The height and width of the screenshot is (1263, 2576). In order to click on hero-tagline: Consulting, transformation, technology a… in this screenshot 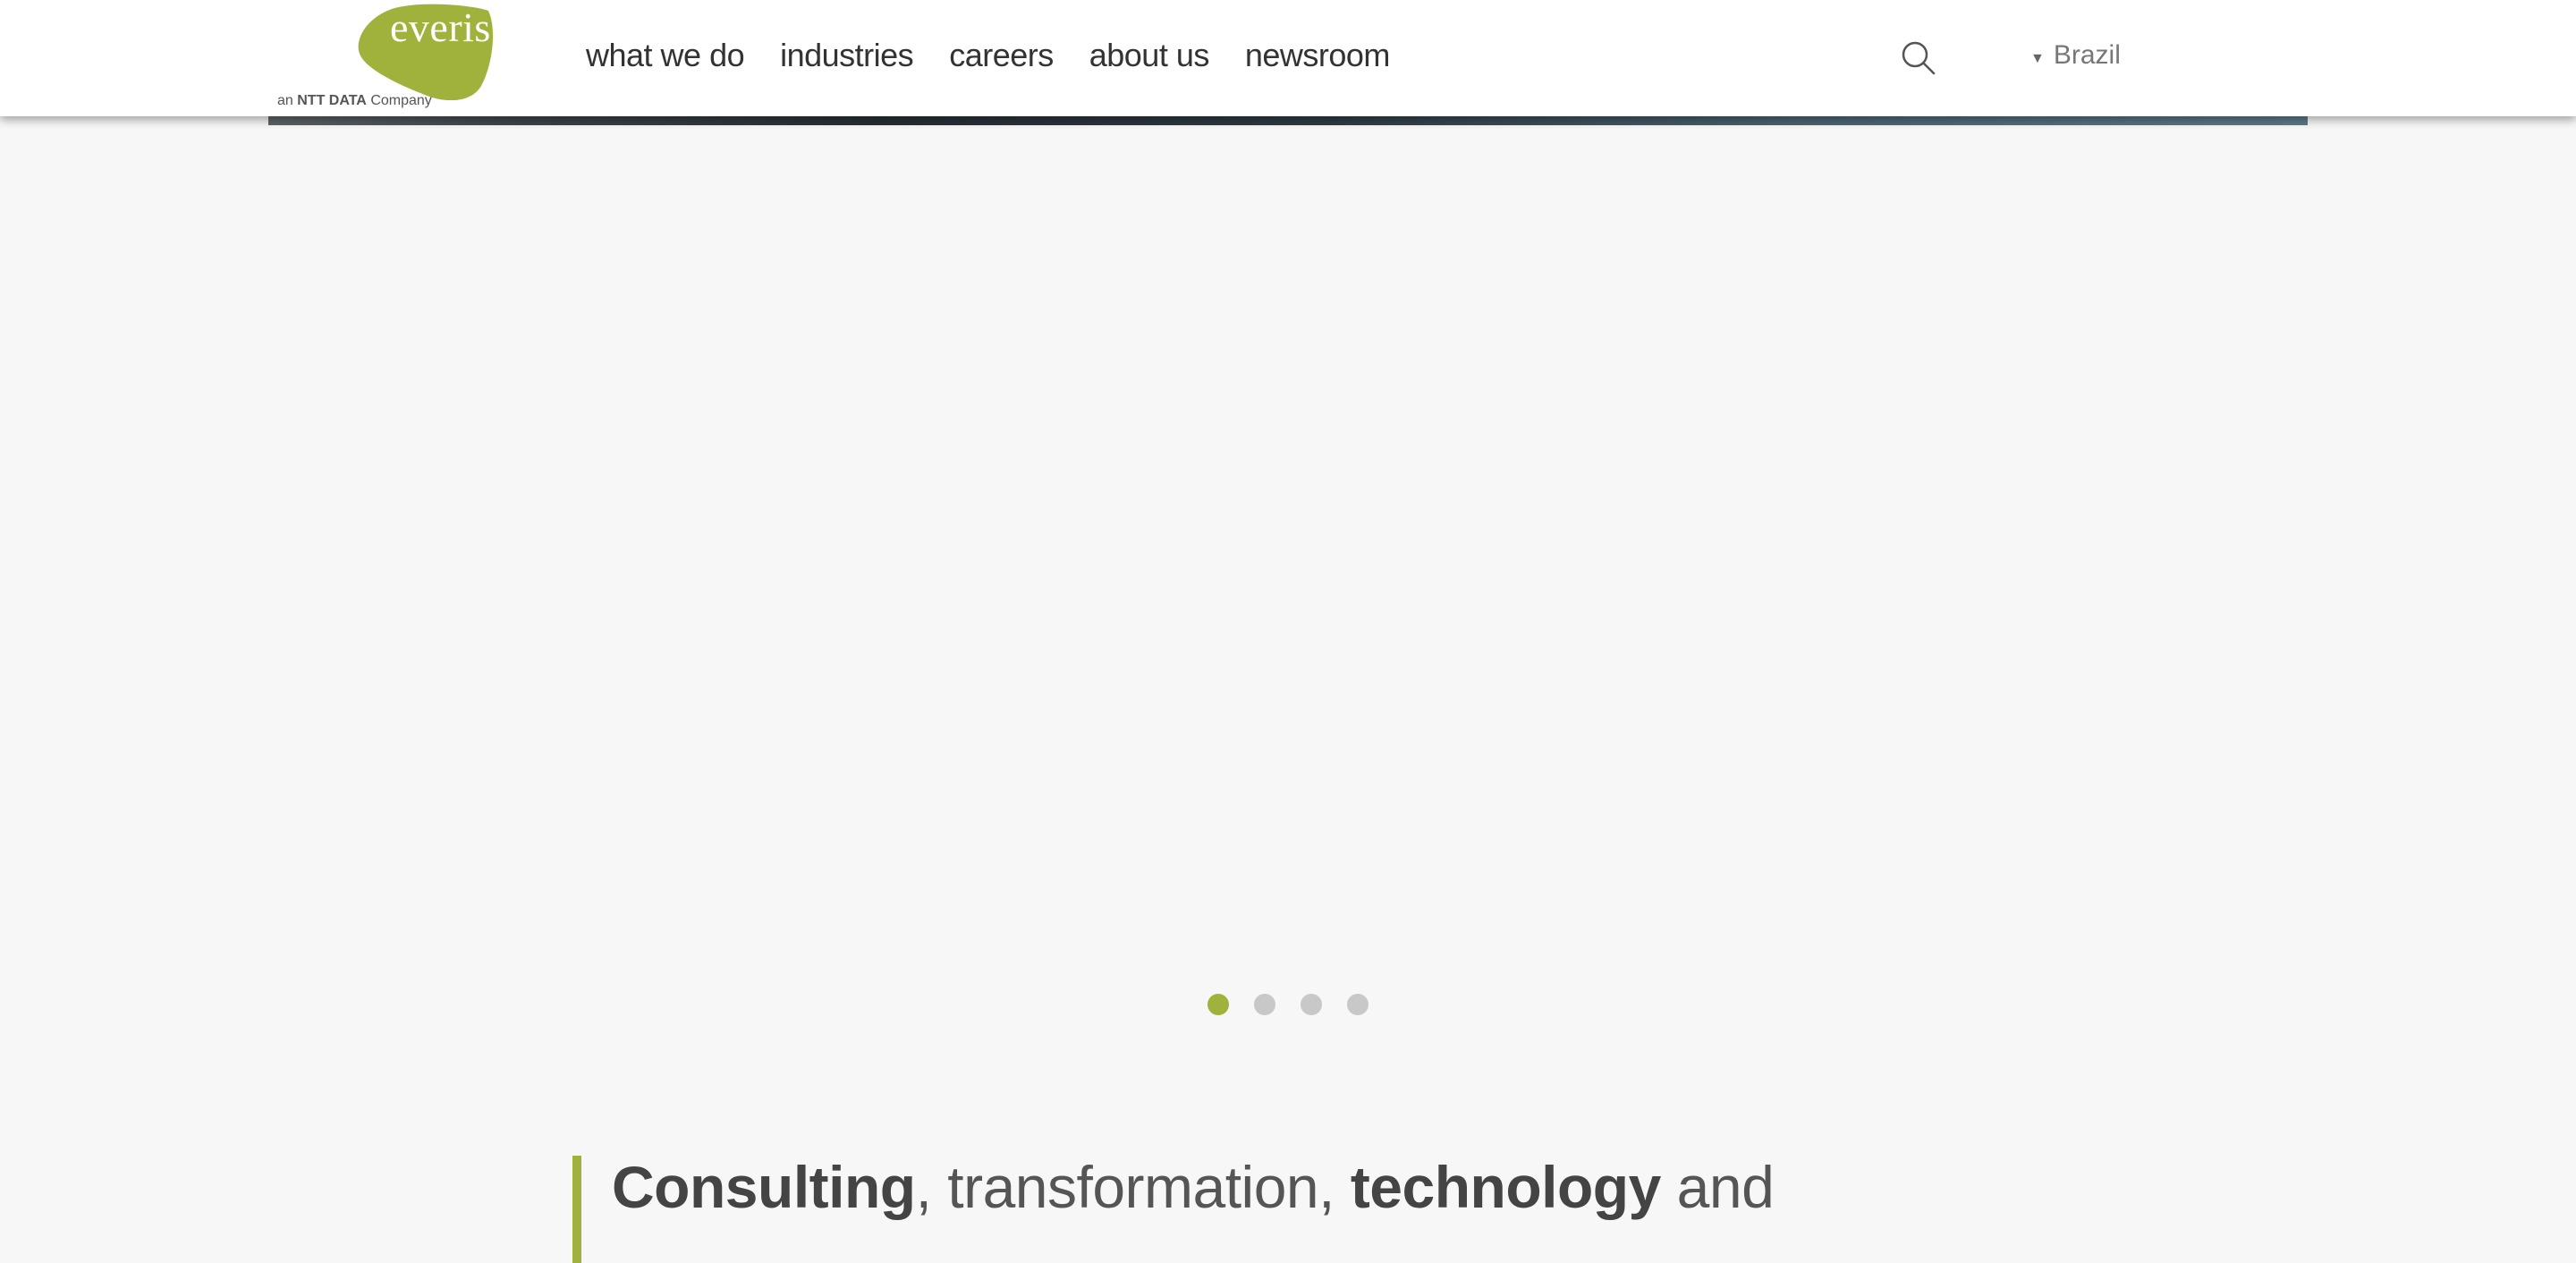, I will do `click(1243, 1209)`.